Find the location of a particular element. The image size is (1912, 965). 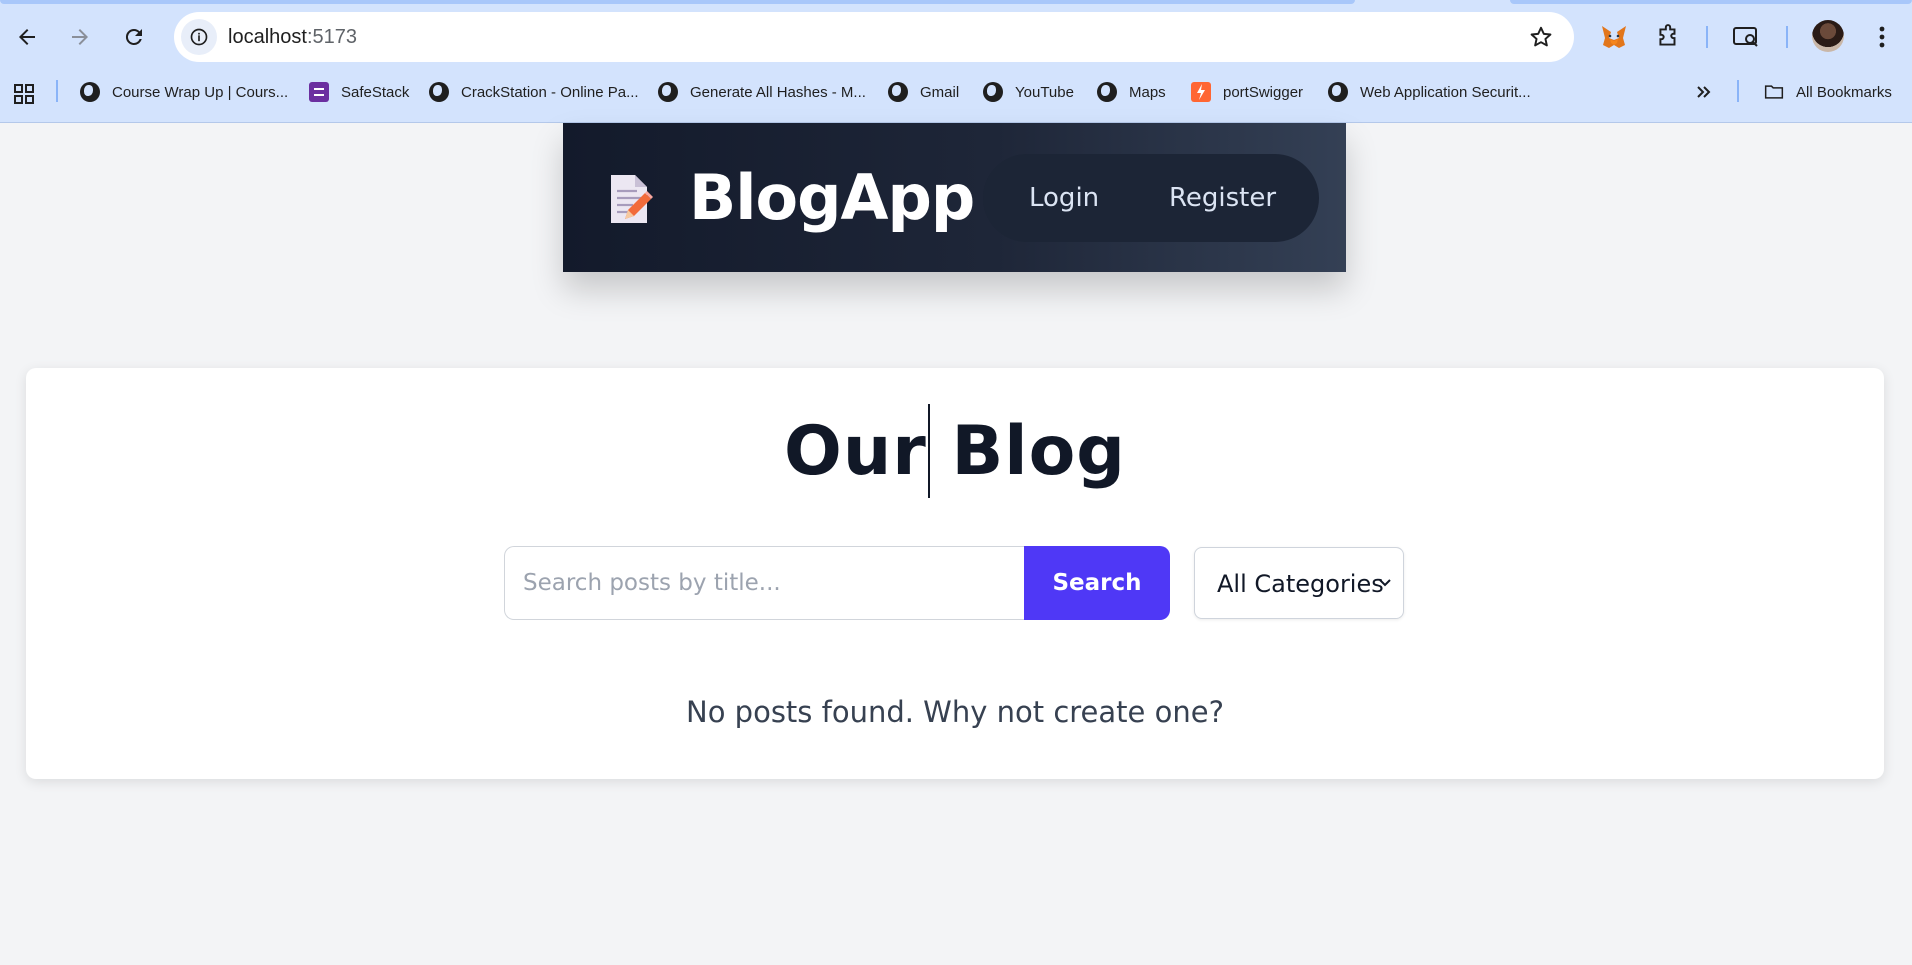

category-select: All Categories is located at coordinates (1299, 583).